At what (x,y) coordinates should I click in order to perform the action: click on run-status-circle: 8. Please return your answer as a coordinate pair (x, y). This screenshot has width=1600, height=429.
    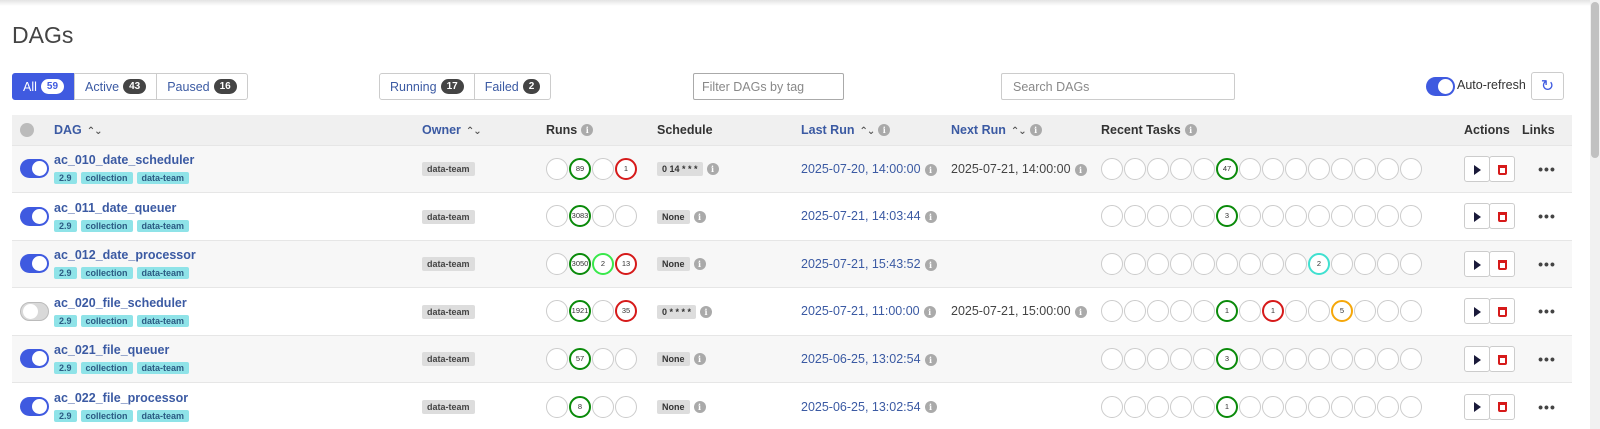
    Looking at the image, I should click on (580, 406).